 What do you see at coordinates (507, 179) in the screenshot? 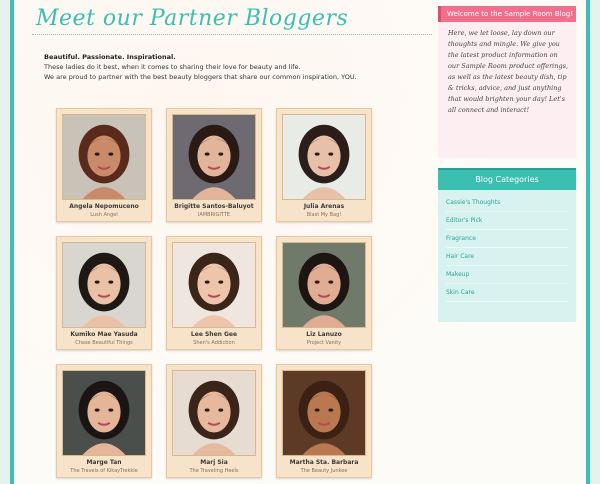
I see `categories-title: Blog Categories` at bounding box center [507, 179].